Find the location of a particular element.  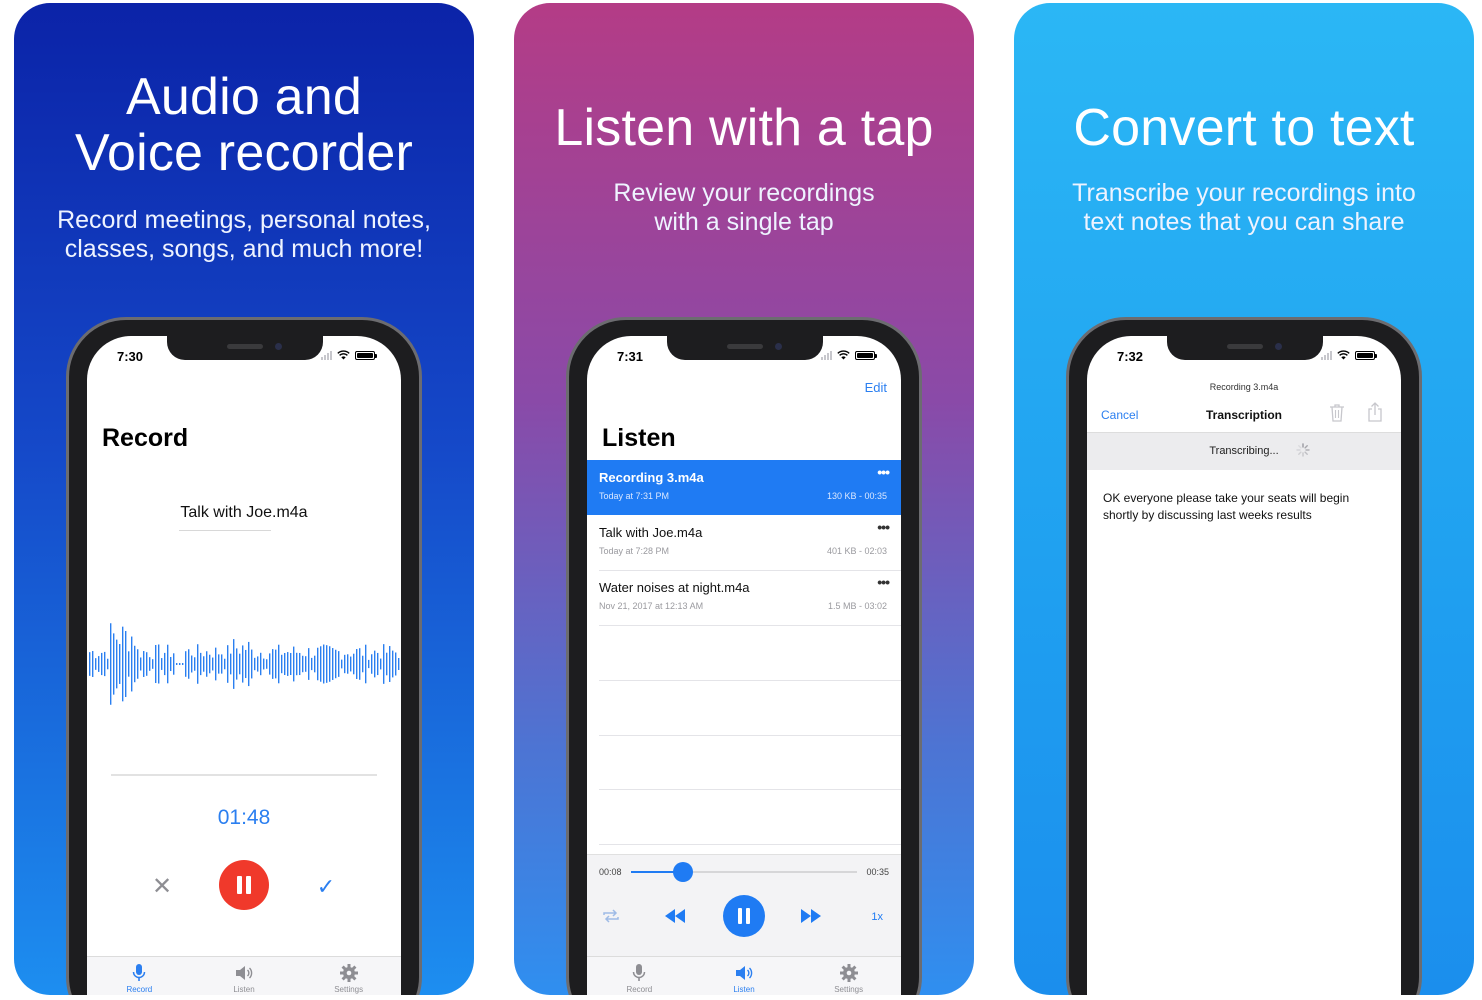

speaker-icon is located at coordinates (244, 973).